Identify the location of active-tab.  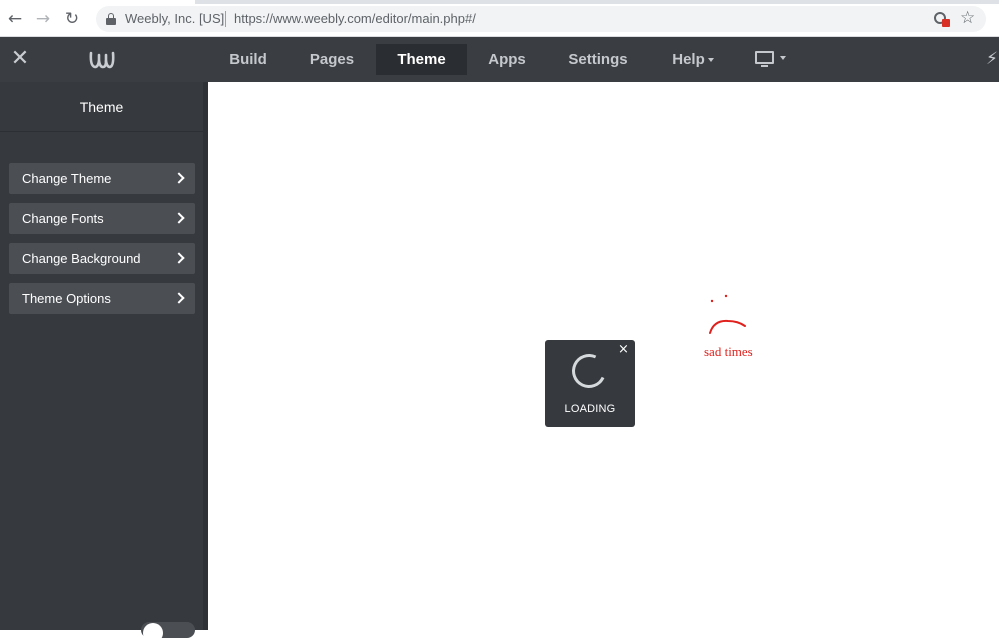
(97, 2).